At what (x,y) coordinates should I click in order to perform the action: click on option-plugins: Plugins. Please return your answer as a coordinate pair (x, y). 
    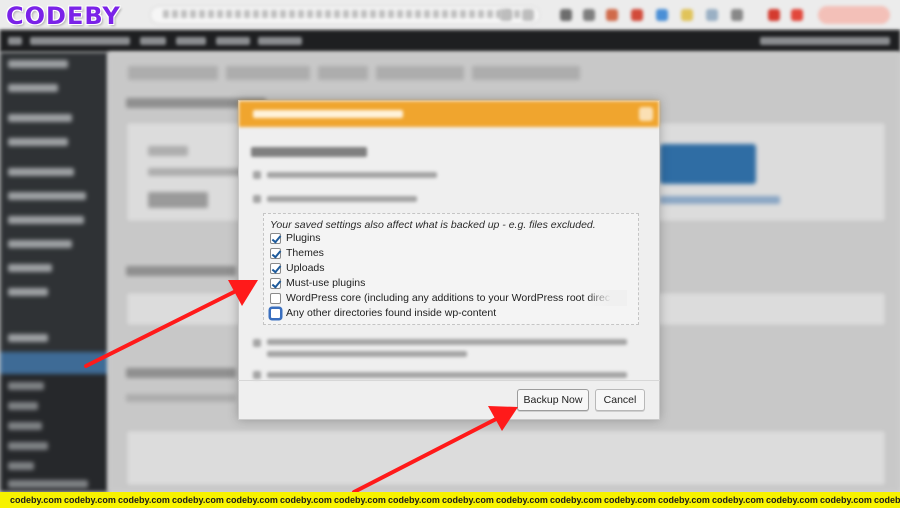
    Looking at the image, I should click on (295, 238).